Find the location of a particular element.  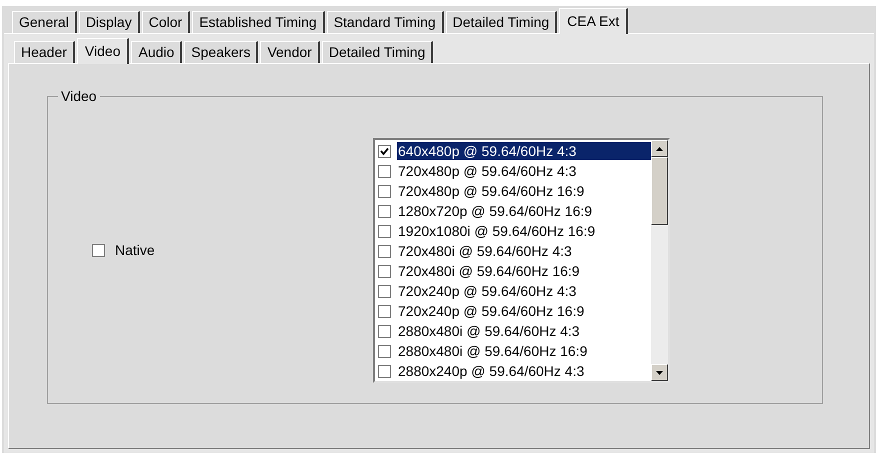

tab: Color is located at coordinates (166, 22).